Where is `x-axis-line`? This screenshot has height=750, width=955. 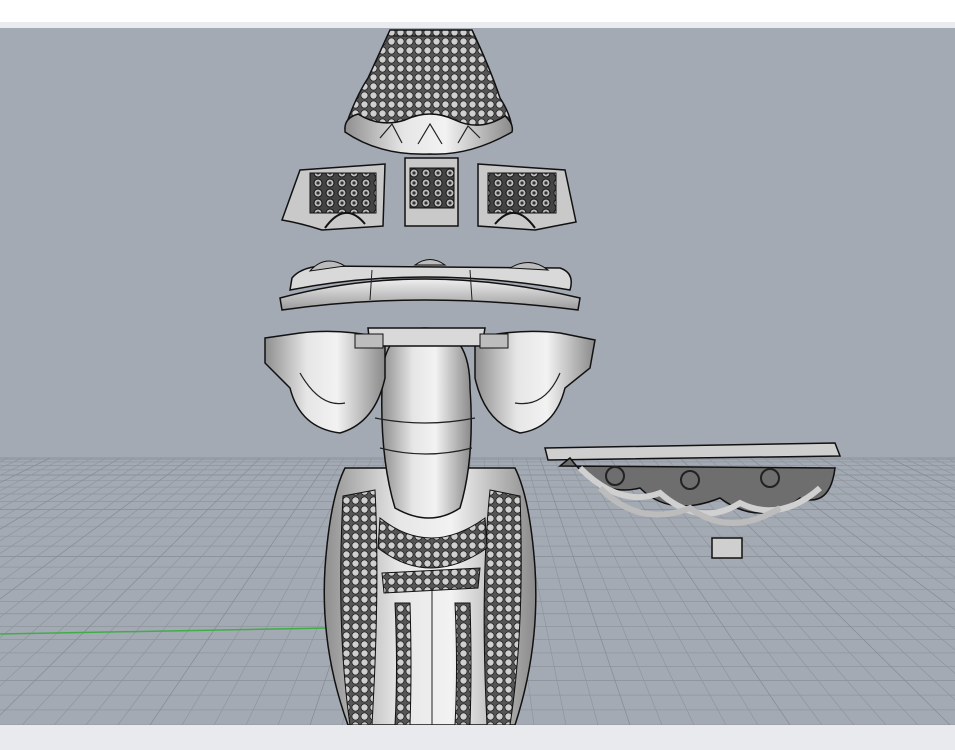
x-axis-line is located at coordinates (165, 631).